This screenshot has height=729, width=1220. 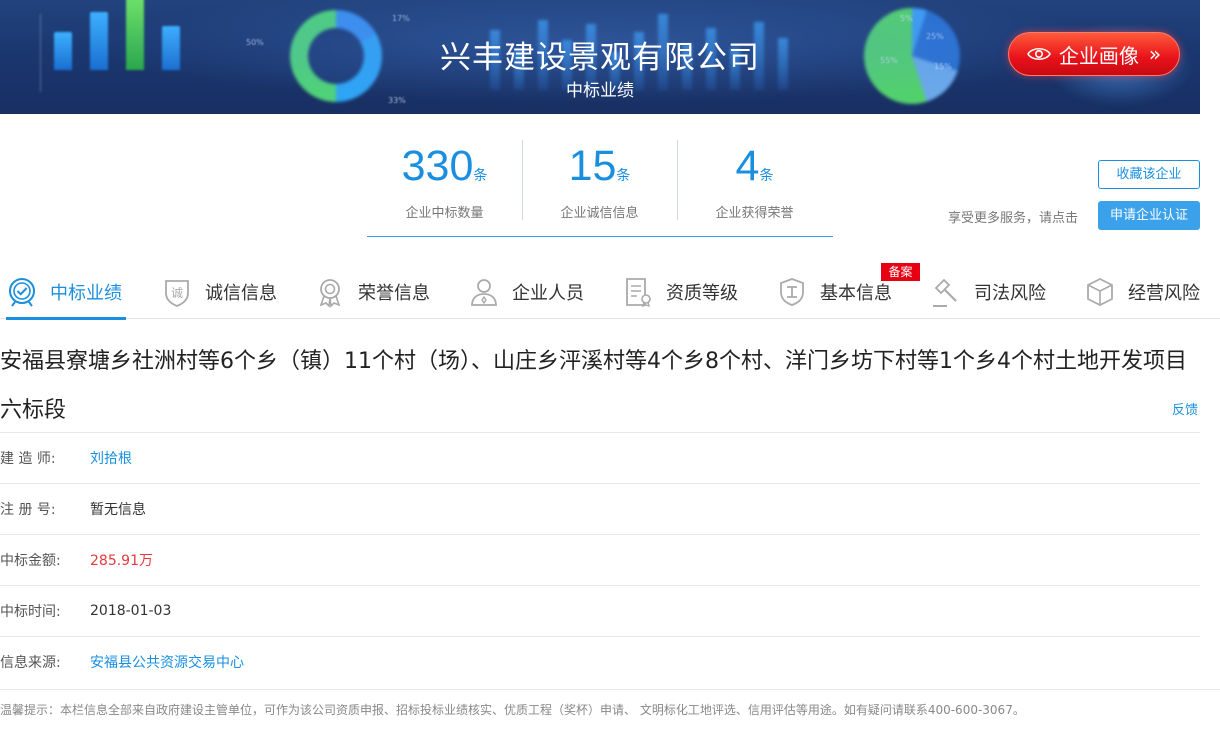 I want to click on bid-amount: 285.91万, so click(x=121, y=561).